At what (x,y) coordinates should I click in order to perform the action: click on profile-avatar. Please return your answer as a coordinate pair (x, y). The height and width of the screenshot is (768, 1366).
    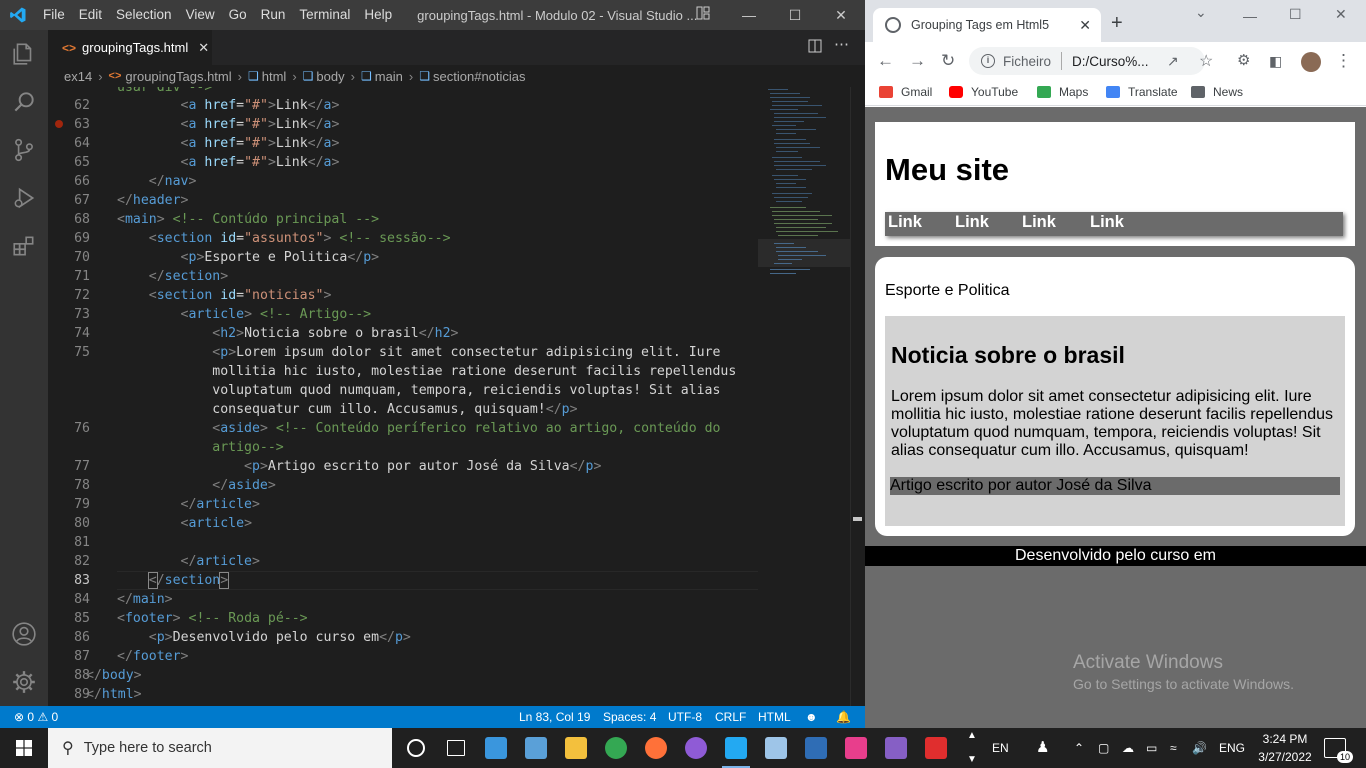
    Looking at the image, I should click on (1311, 62).